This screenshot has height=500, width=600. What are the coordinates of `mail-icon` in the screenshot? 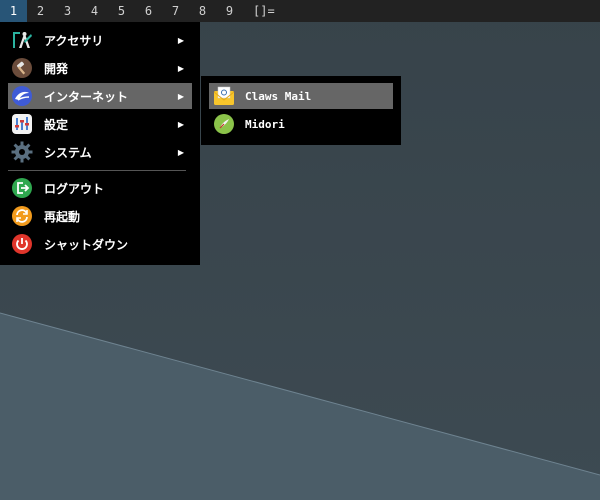 It's located at (224, 96).